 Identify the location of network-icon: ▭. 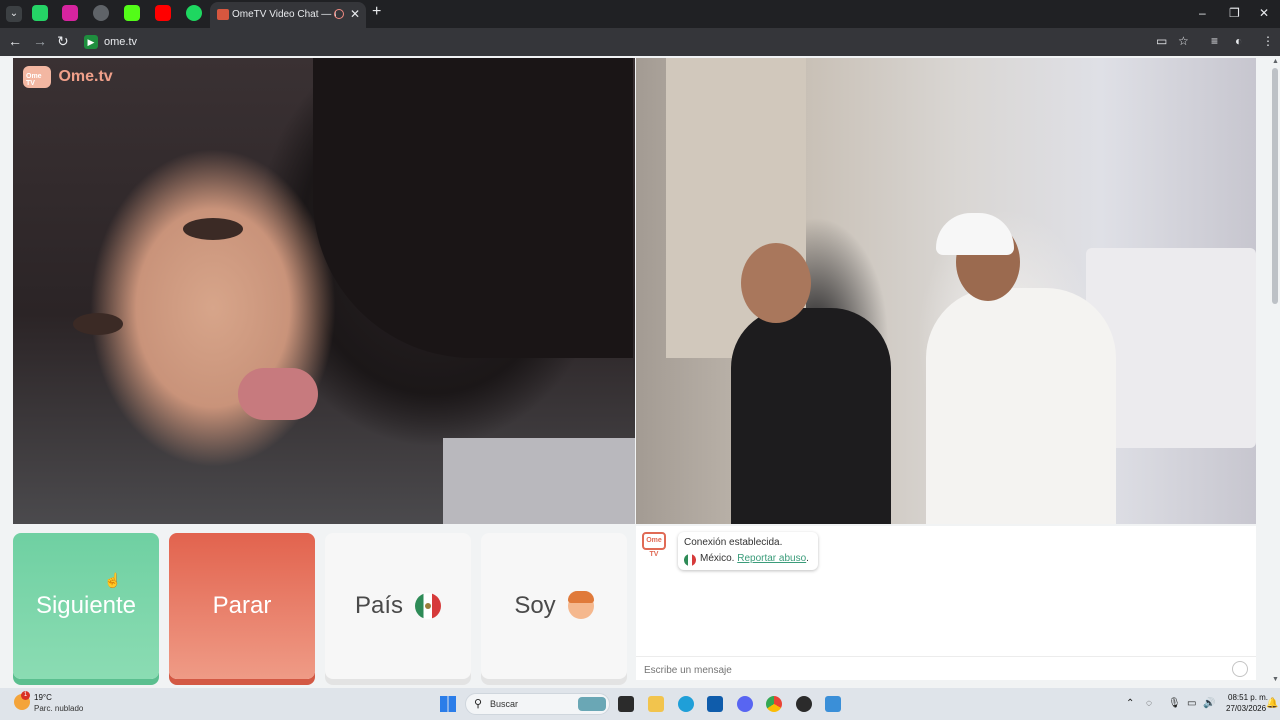
(1191, 703).